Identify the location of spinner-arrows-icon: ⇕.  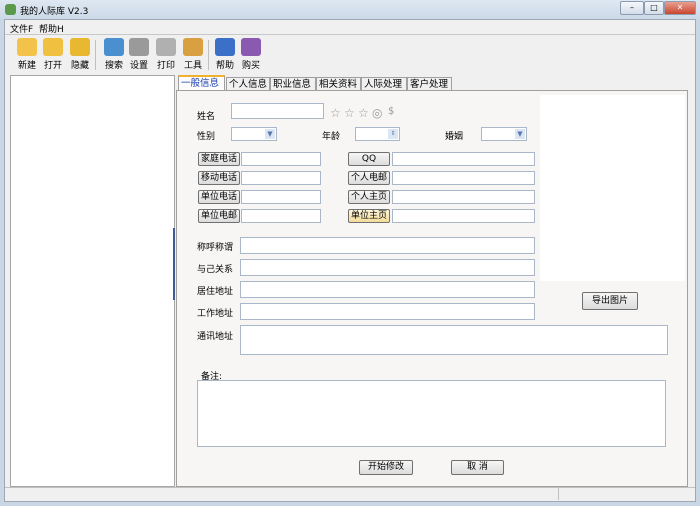
(393, 134).